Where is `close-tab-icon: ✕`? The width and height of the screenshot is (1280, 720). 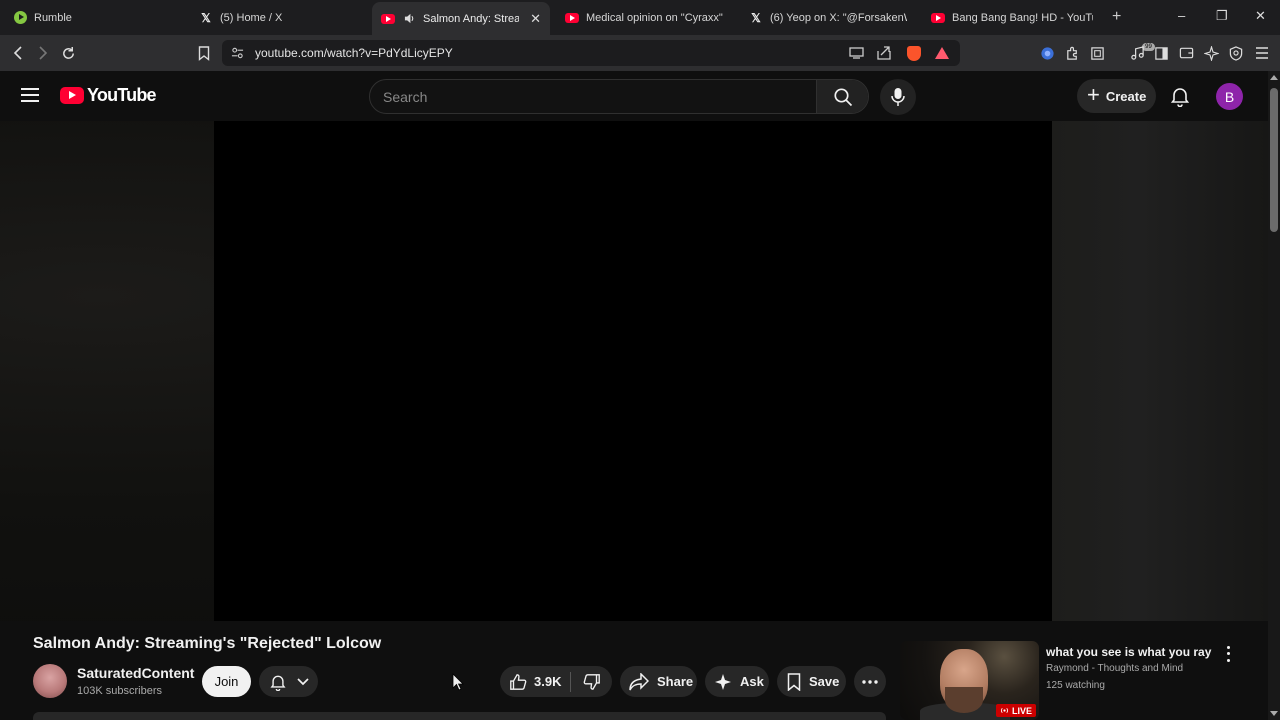
close-tab-icon: ✕ is located at coordinates (535, 19).